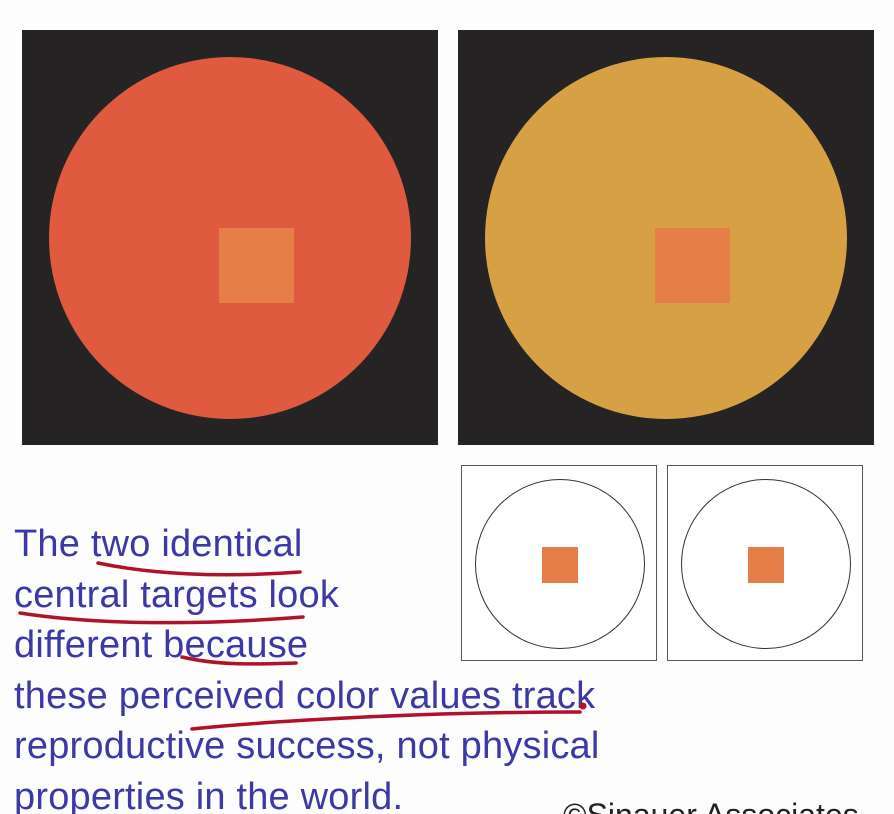  Describe the element at coordinates (161, 645) in the screenshot. I see `caption-line-3: different because` at that location.